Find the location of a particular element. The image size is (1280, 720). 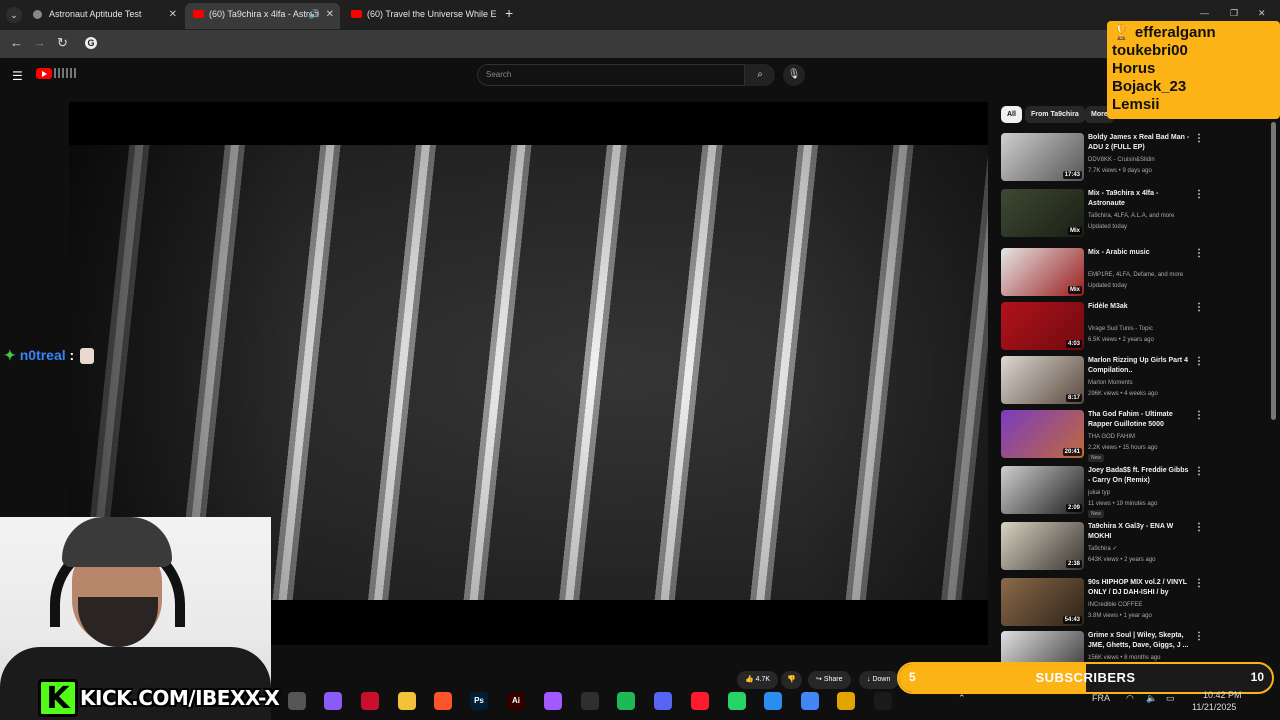

like-button: 👍 4.7K is located at coordinates (758, 680).